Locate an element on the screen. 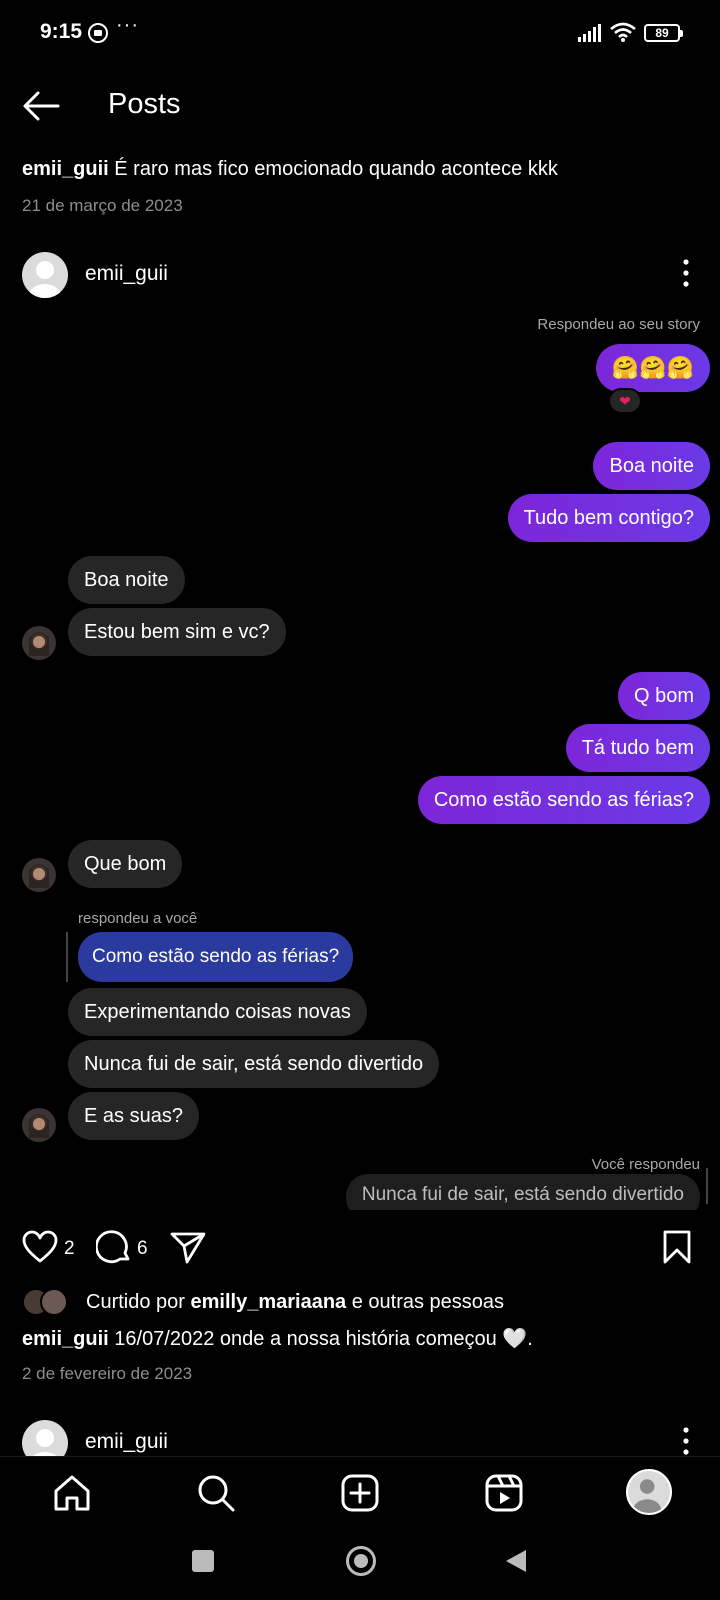  incoming-message: Nunca fui de sair, está sendo divertido is located at coordinates (254, 1064).